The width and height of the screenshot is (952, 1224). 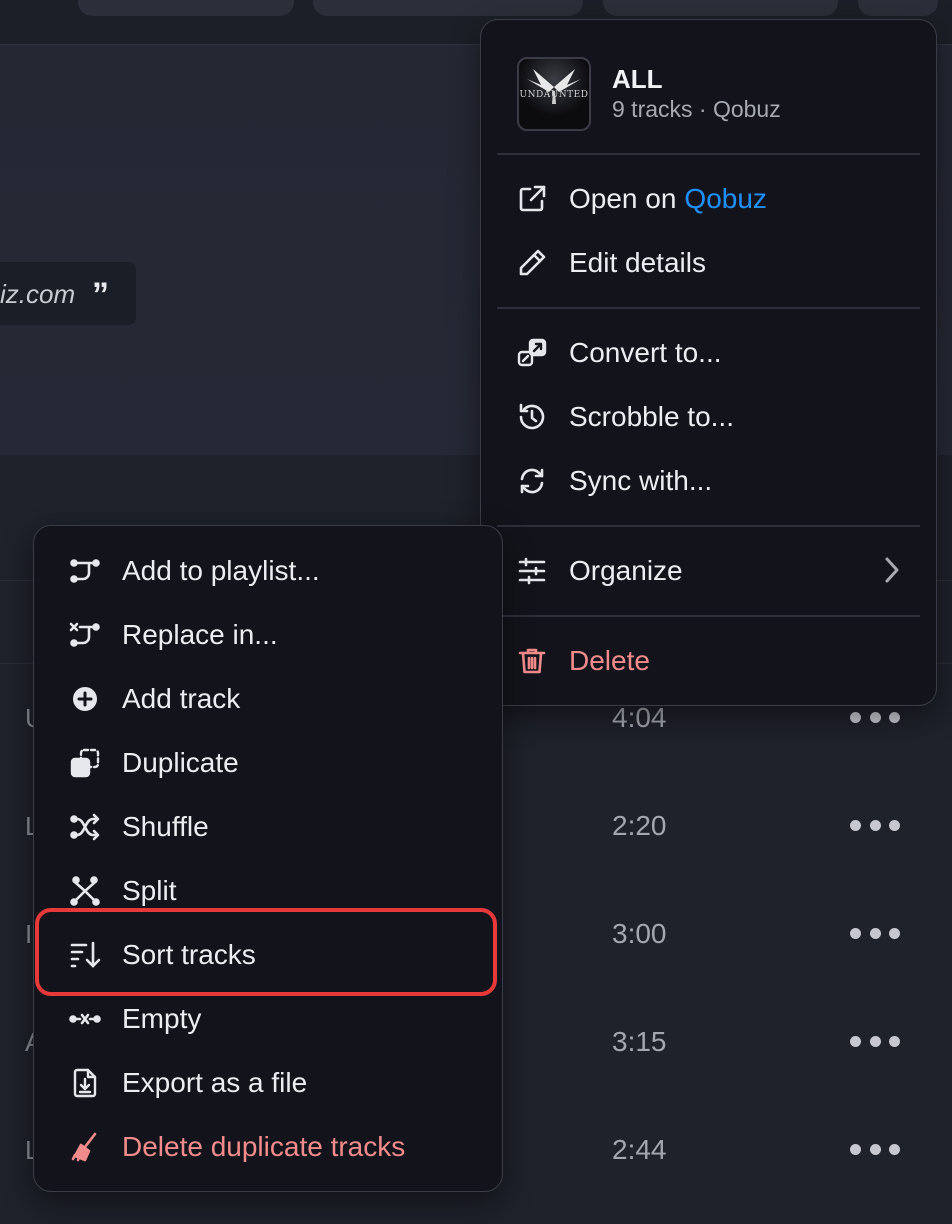 What do you see at coordinates (181, 698) in the screenshot?
I see `add-track-label: Add track` at bounding box center [181, 698].